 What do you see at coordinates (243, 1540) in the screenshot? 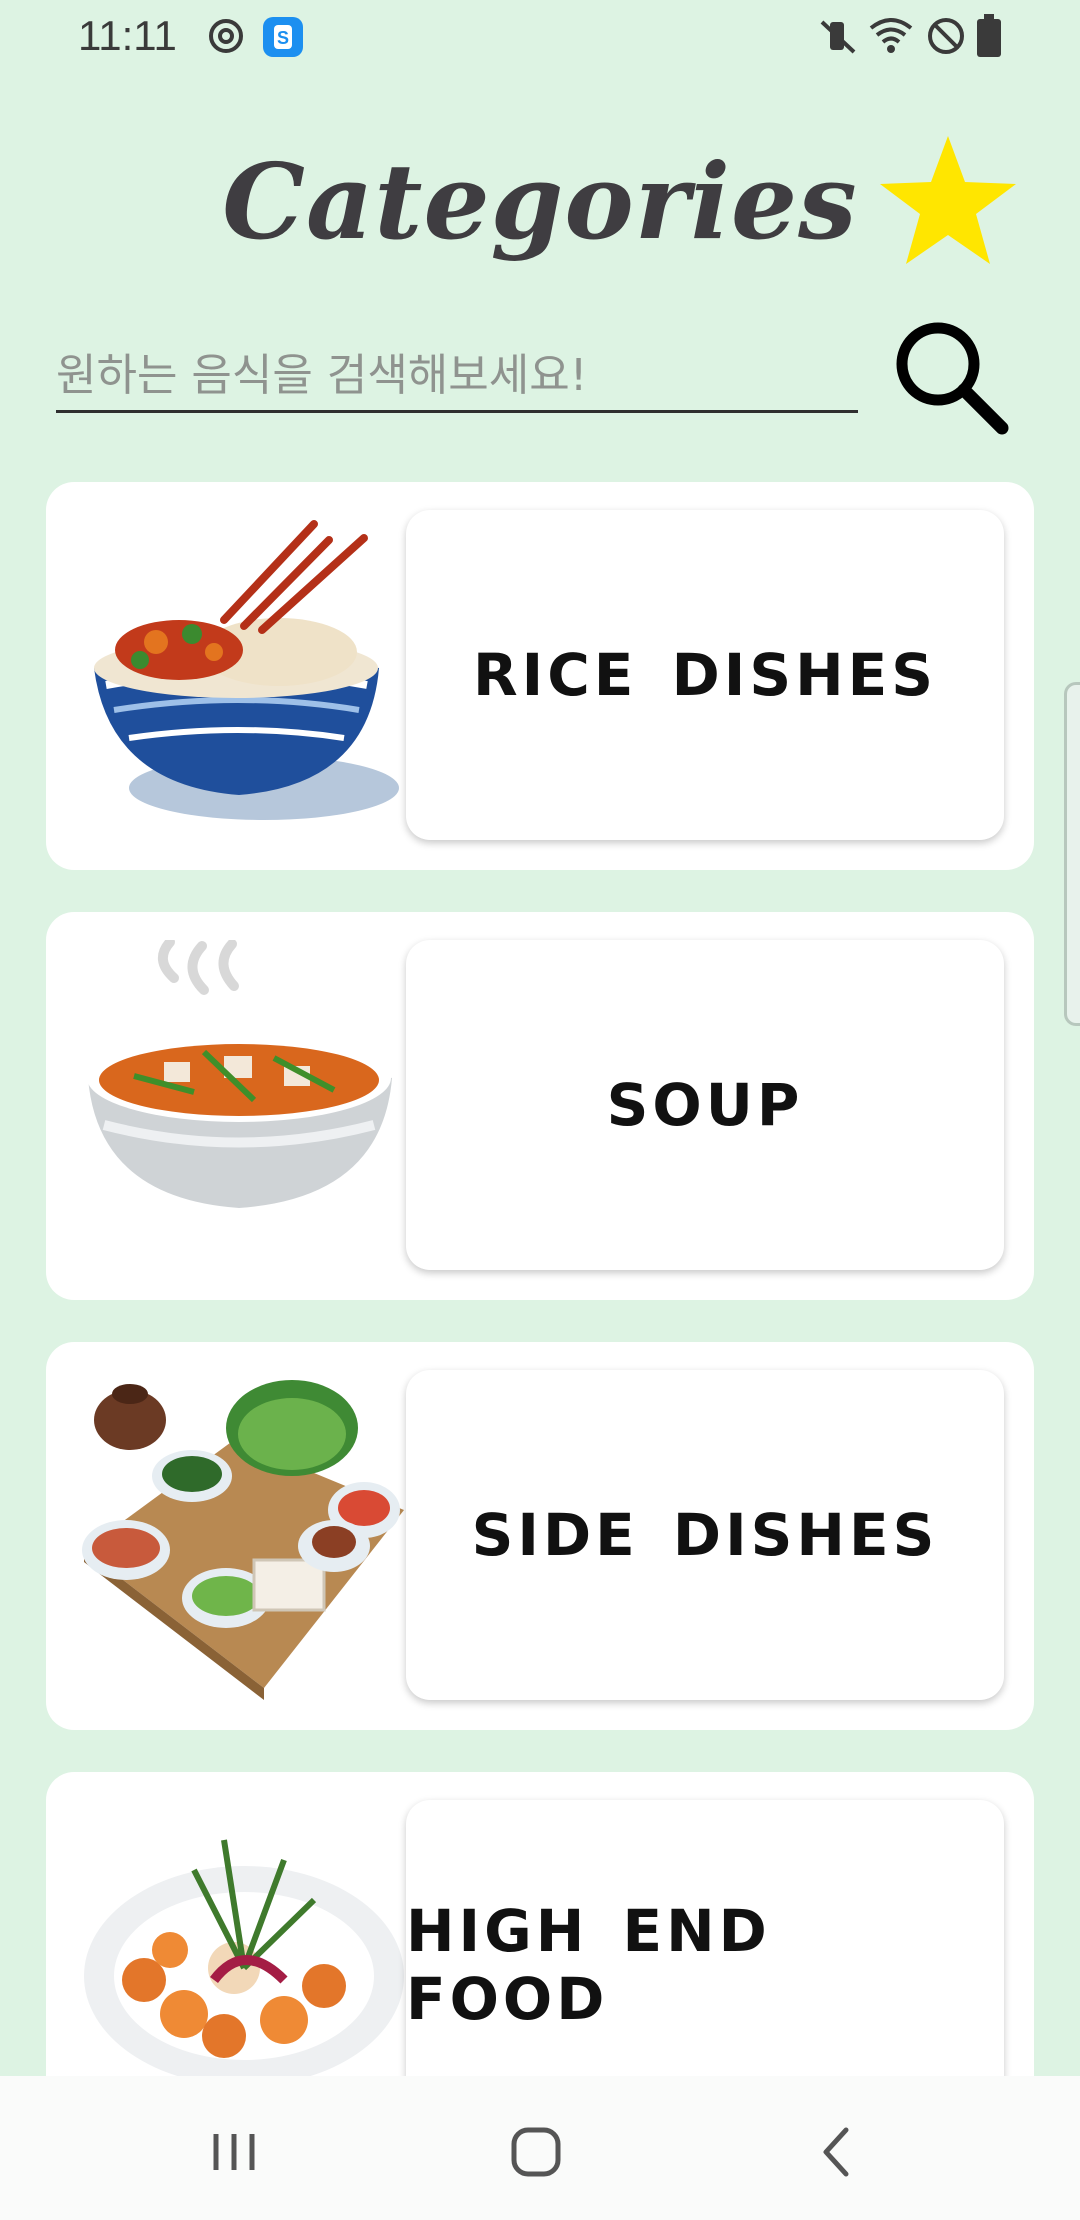
I see `side-dishes-tray-image` at bounding box center [243, 1540].